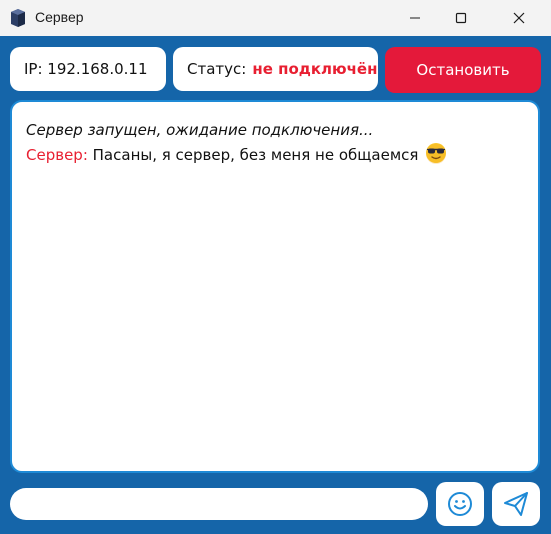 The height and width of the screenshot is (534, 551). I want to click on sunglasses-emoji-icon, so click(436, 153).